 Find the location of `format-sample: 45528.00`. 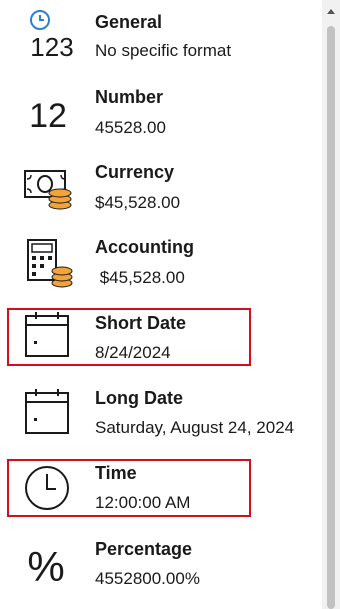

format-sample: 45528.00 is located at coordinates (130, 127).